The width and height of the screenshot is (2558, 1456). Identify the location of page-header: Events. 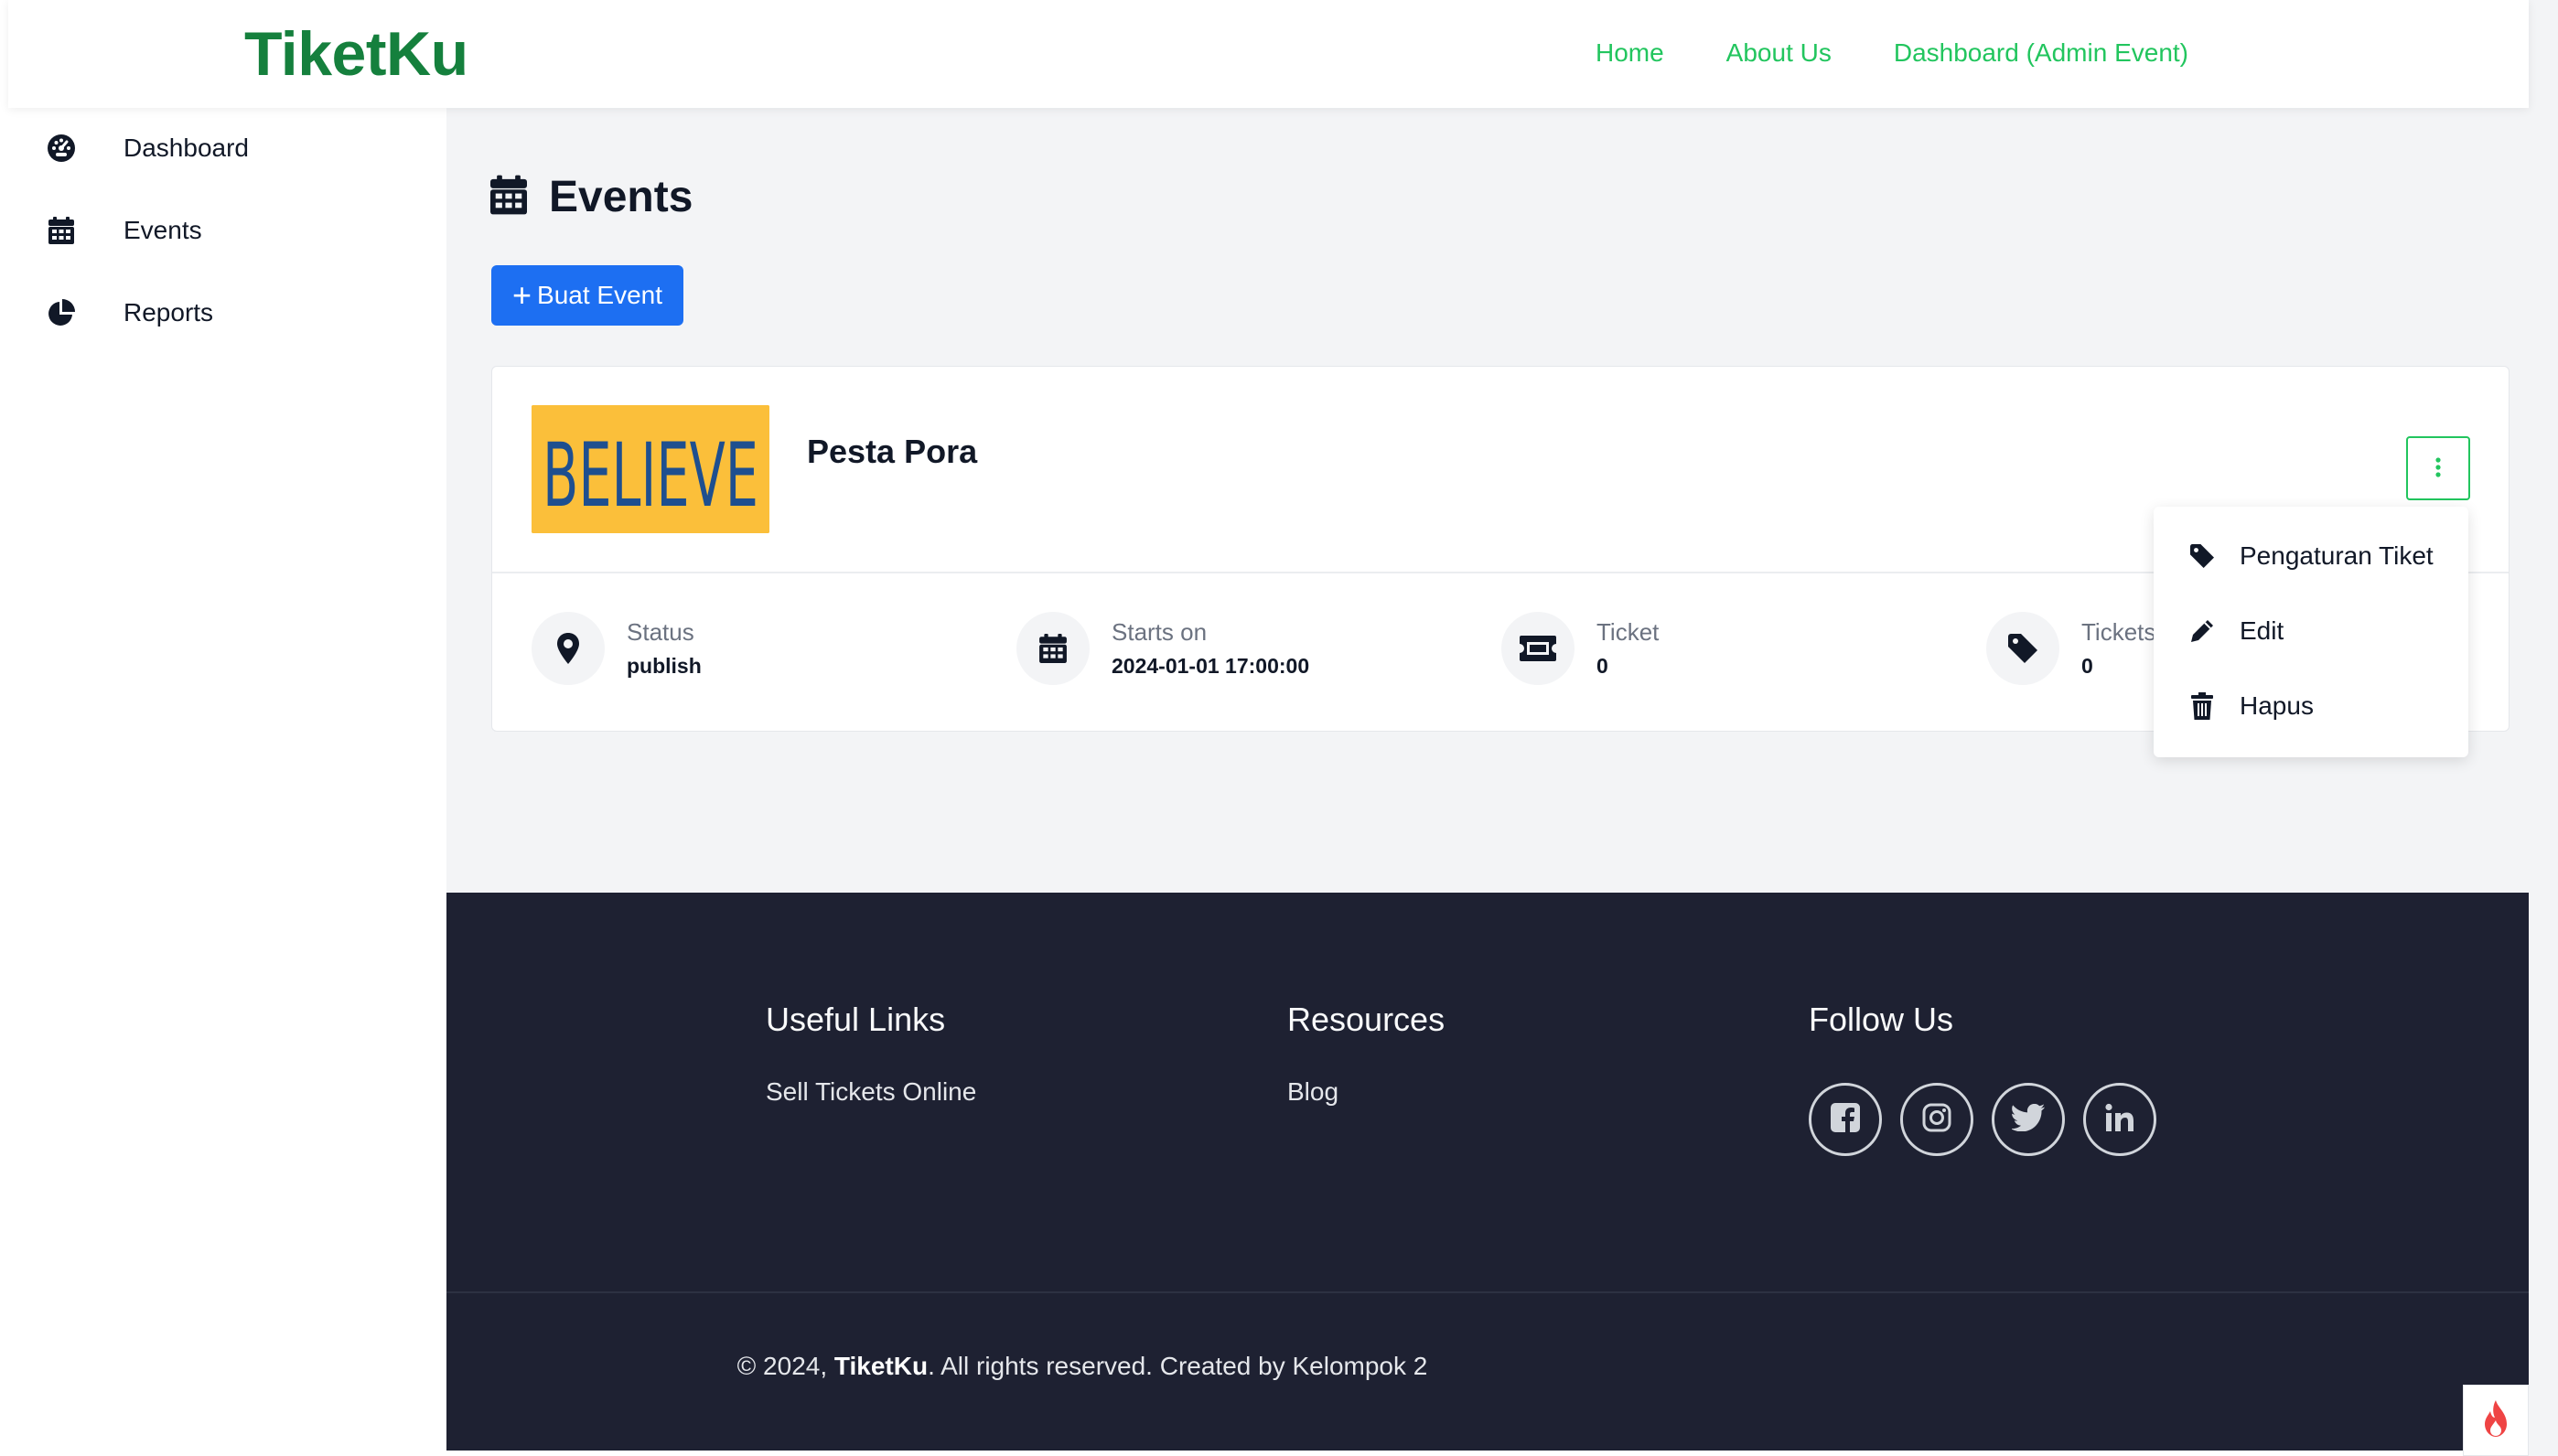
(591, 197).